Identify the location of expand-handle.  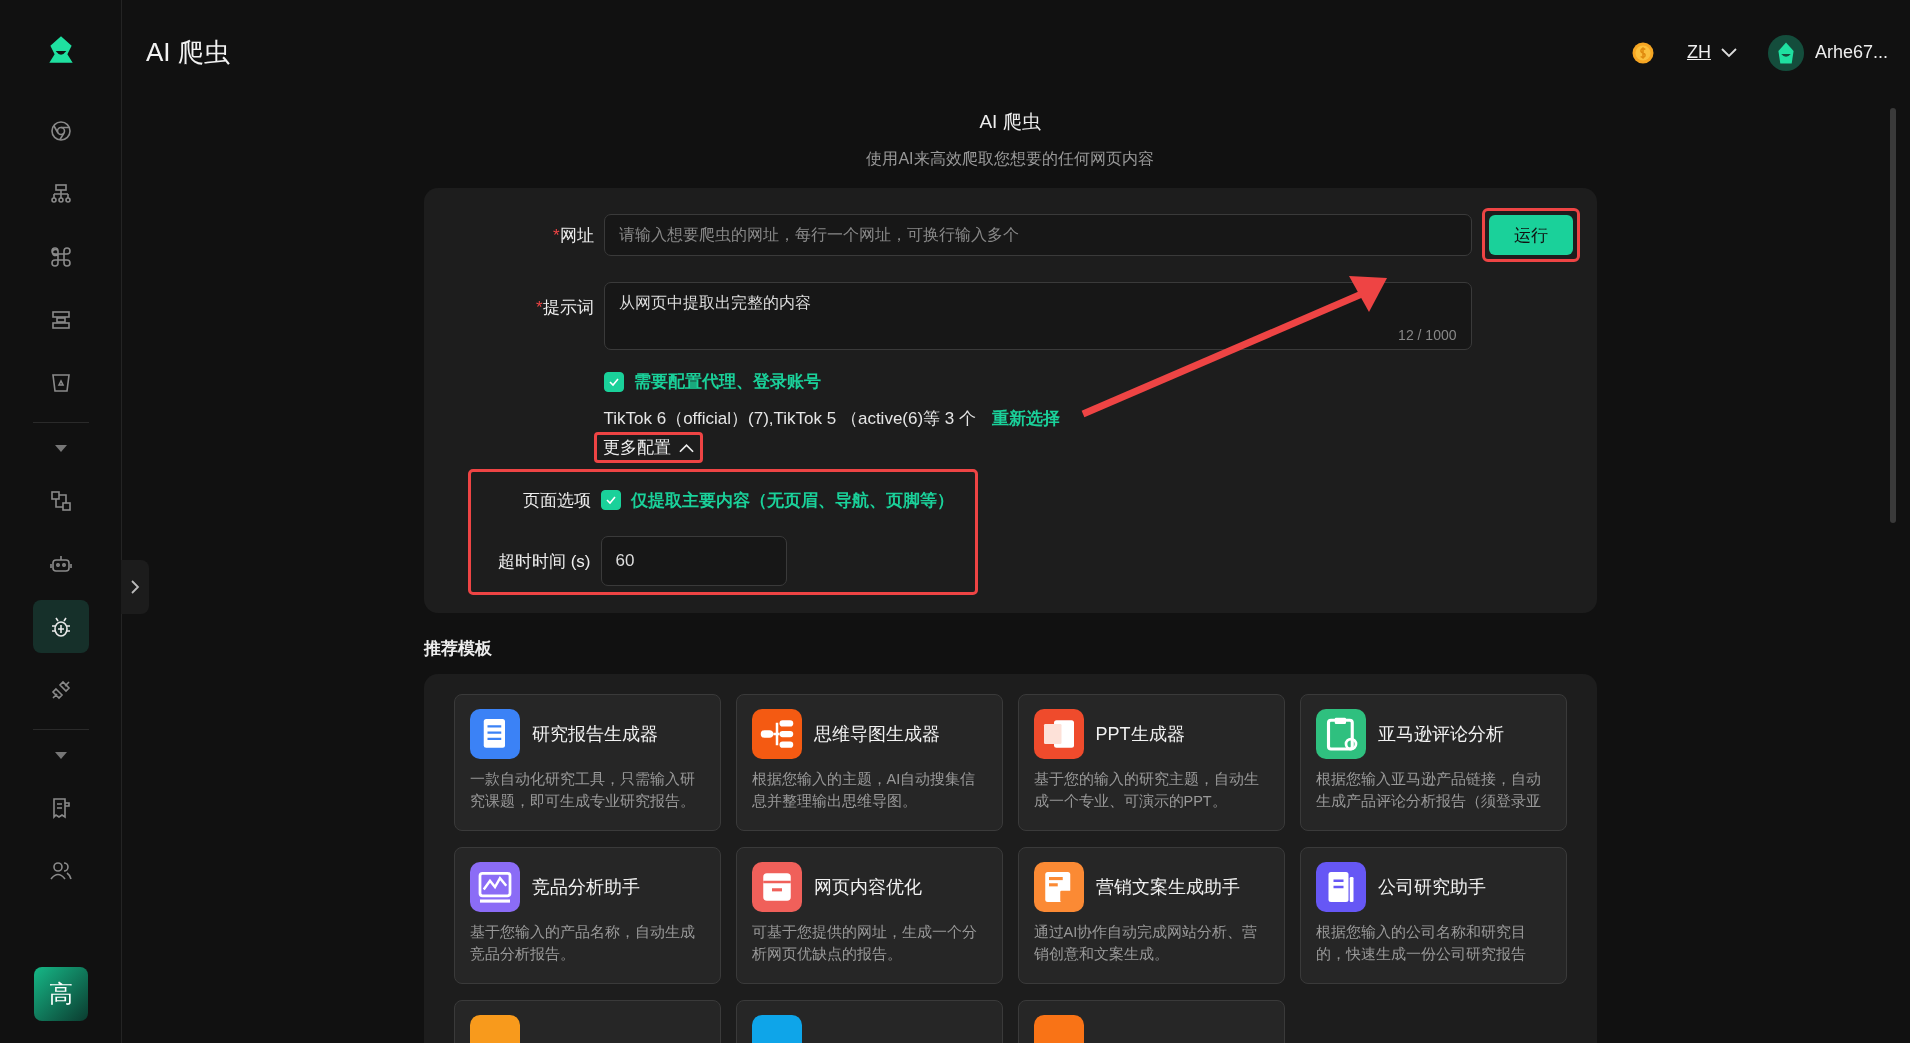
(135, 587).